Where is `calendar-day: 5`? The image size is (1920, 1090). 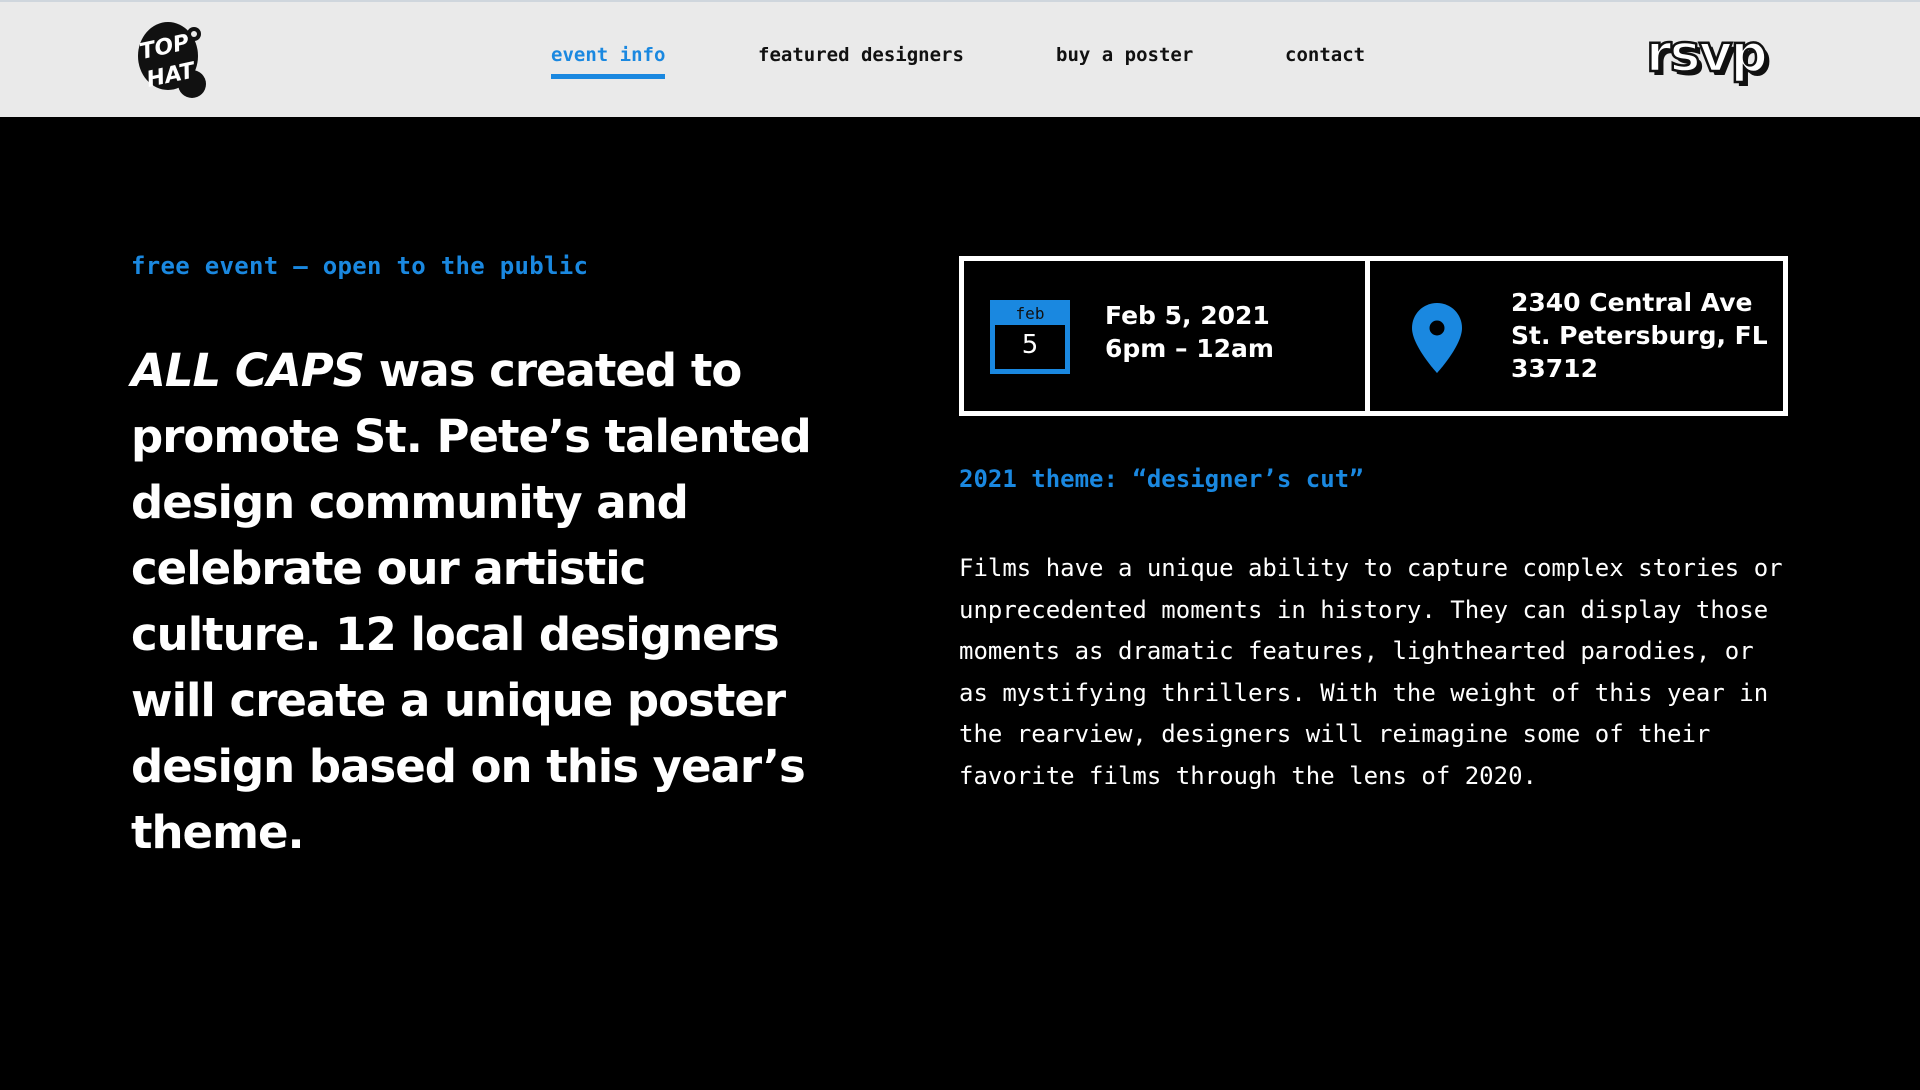 calendar-day: 5 is located at coordinates (1030, 345).